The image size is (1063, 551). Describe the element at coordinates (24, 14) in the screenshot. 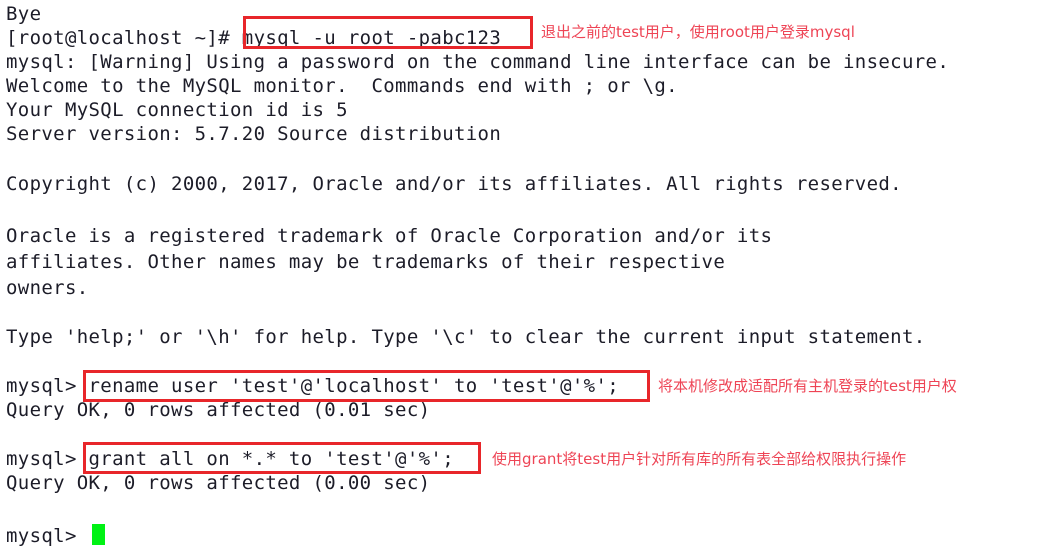

I see `terminal-line: Bye` at that location.